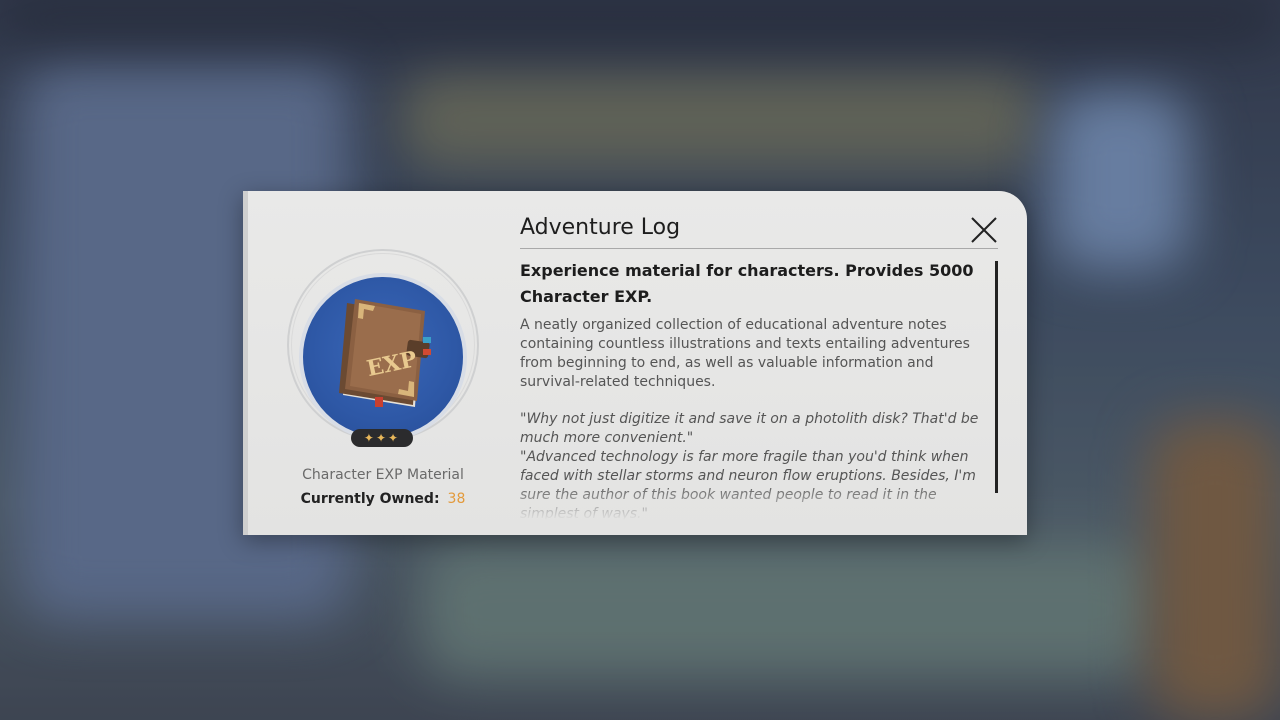 The height and width of the screenshot is (720, 1280). Describe the element at coordinates (370, 499) in the screenshot. I see `owned-label: Currently Owned:` at that location.